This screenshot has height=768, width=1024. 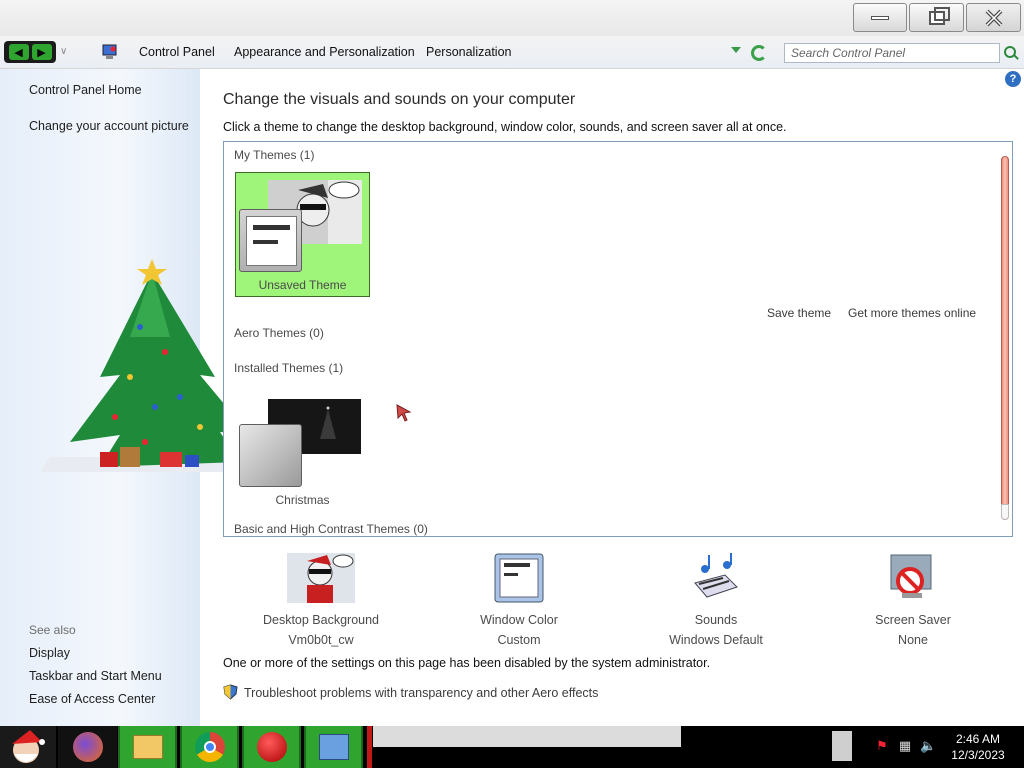 What do you see at coordinates (321, 620) in the screenshot?
I see `desktop-background-label: Desktop Background` at bounding box center [321, 620].